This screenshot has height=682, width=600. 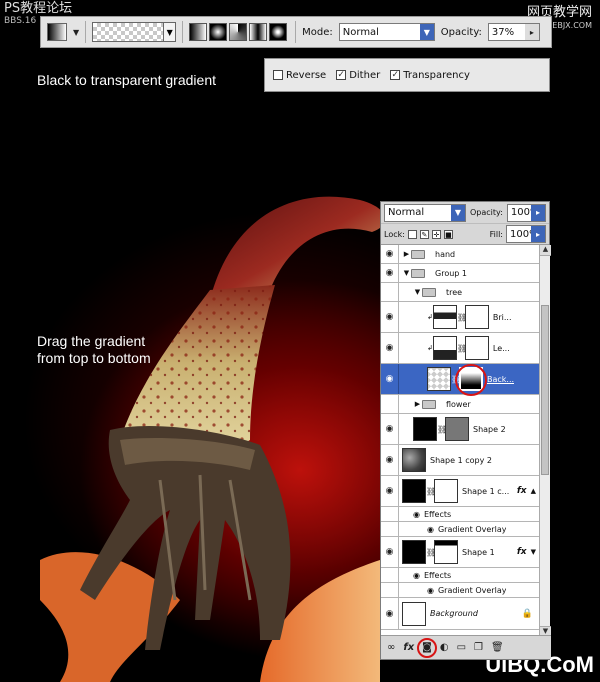 What do you see at coordinates (460, 292) in the screenshot?
I see `layer-row-tree: ▼ tree` at bounding box center [460, 292].